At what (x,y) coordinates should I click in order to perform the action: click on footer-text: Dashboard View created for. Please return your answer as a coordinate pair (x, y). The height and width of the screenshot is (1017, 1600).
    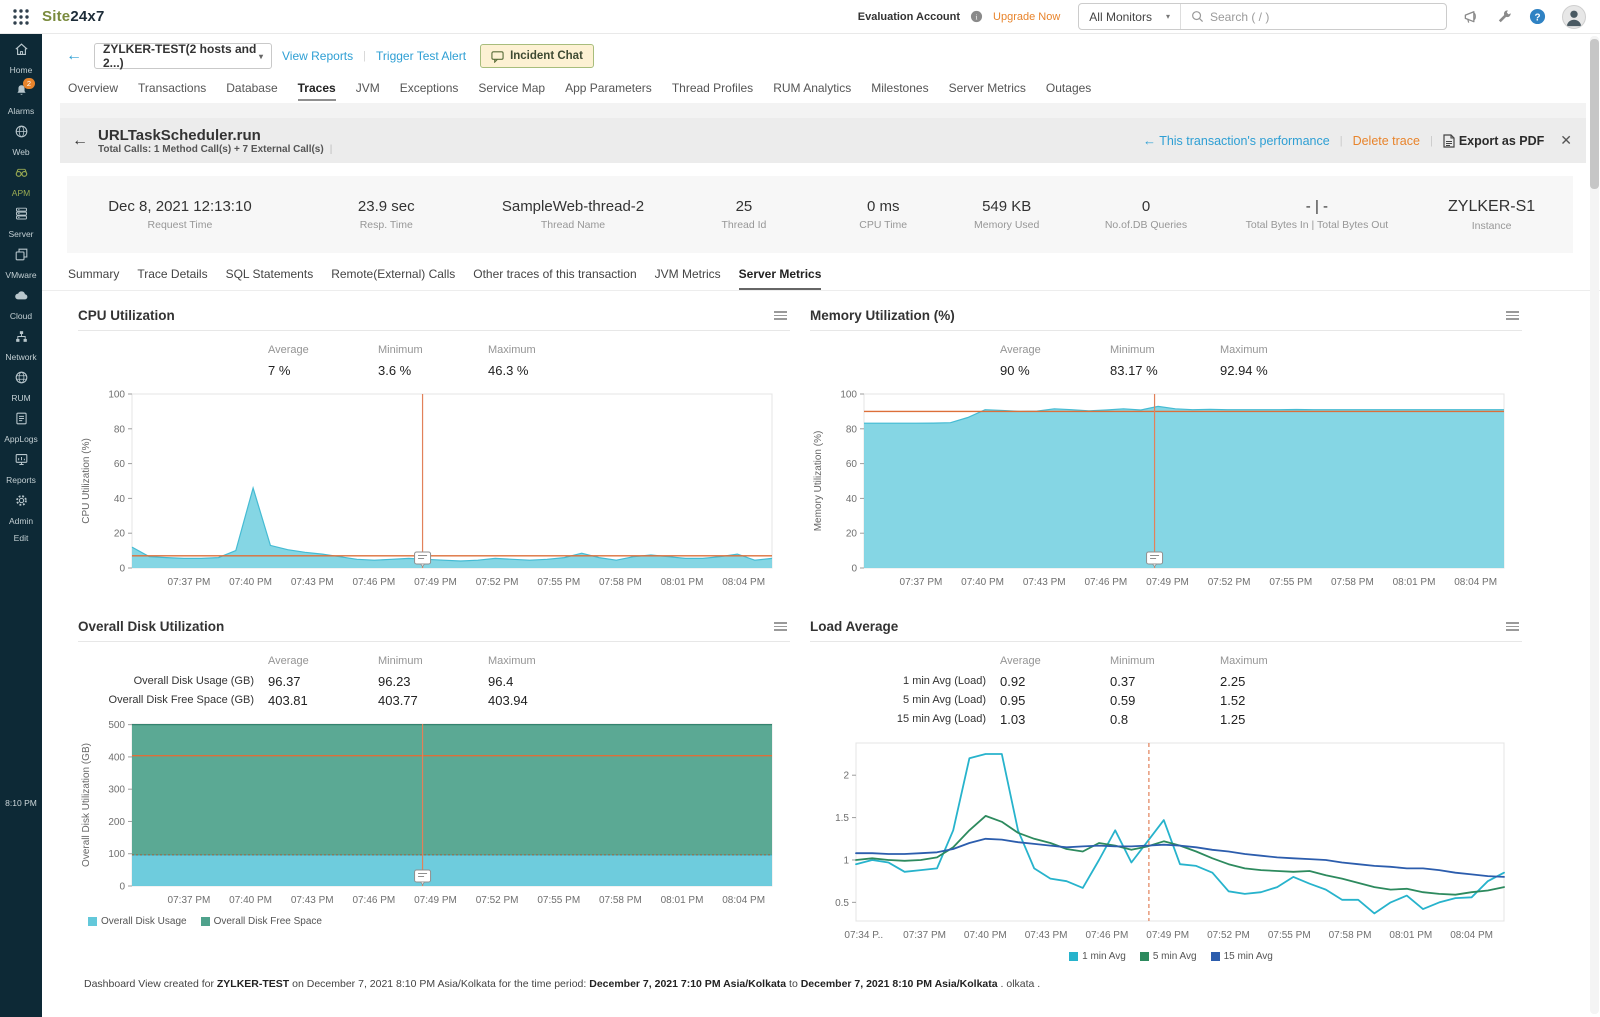
    Looking at the image, I should click on (150, 984).